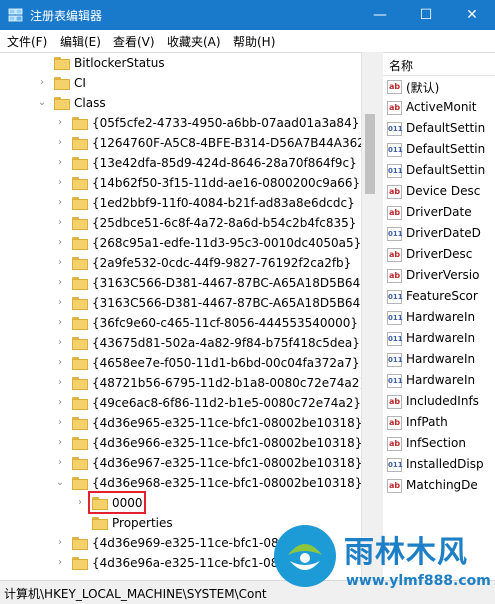 This screenshot has height=604, width=495. I want to click on menu-view: 查看(V), so click(134, 41).